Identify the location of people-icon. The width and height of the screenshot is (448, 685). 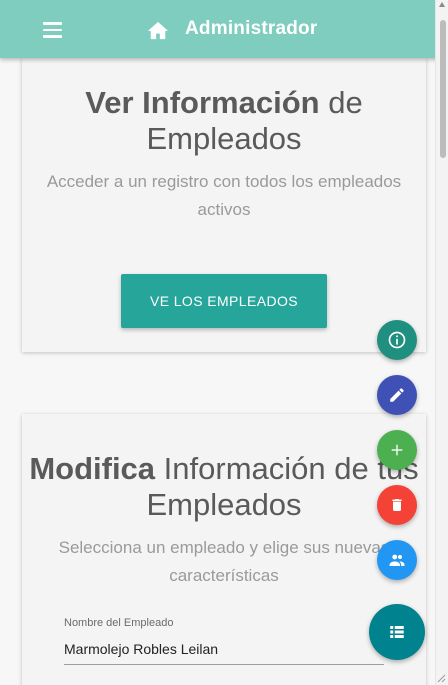
(397, 560).